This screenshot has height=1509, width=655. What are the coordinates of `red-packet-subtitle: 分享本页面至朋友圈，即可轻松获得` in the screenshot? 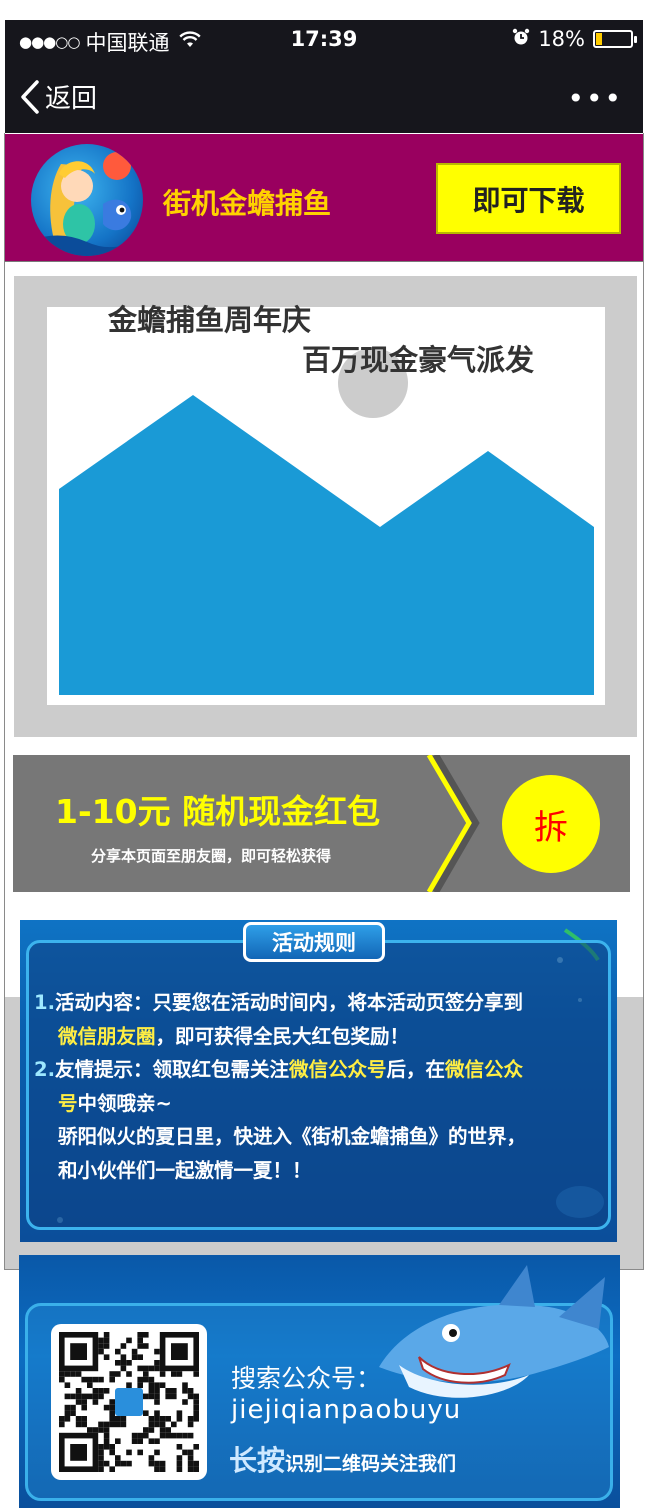 It's located at (211, 856).